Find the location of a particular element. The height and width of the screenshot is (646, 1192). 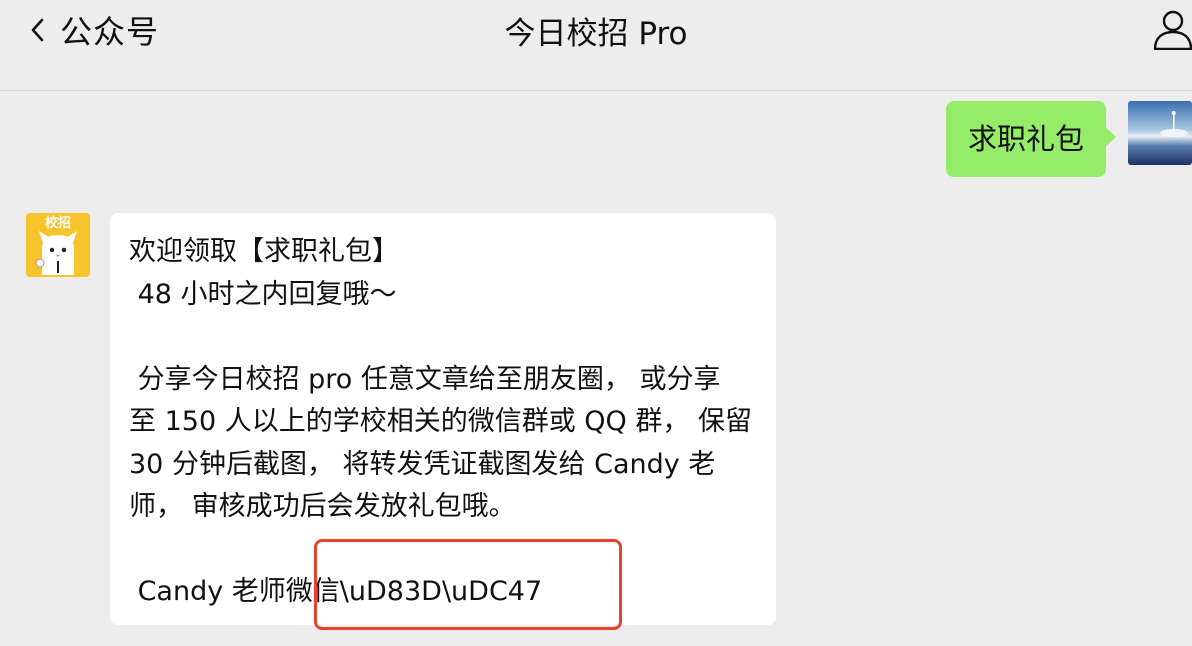

bot-avatar: 校招 is located at coordinates (58, 245).